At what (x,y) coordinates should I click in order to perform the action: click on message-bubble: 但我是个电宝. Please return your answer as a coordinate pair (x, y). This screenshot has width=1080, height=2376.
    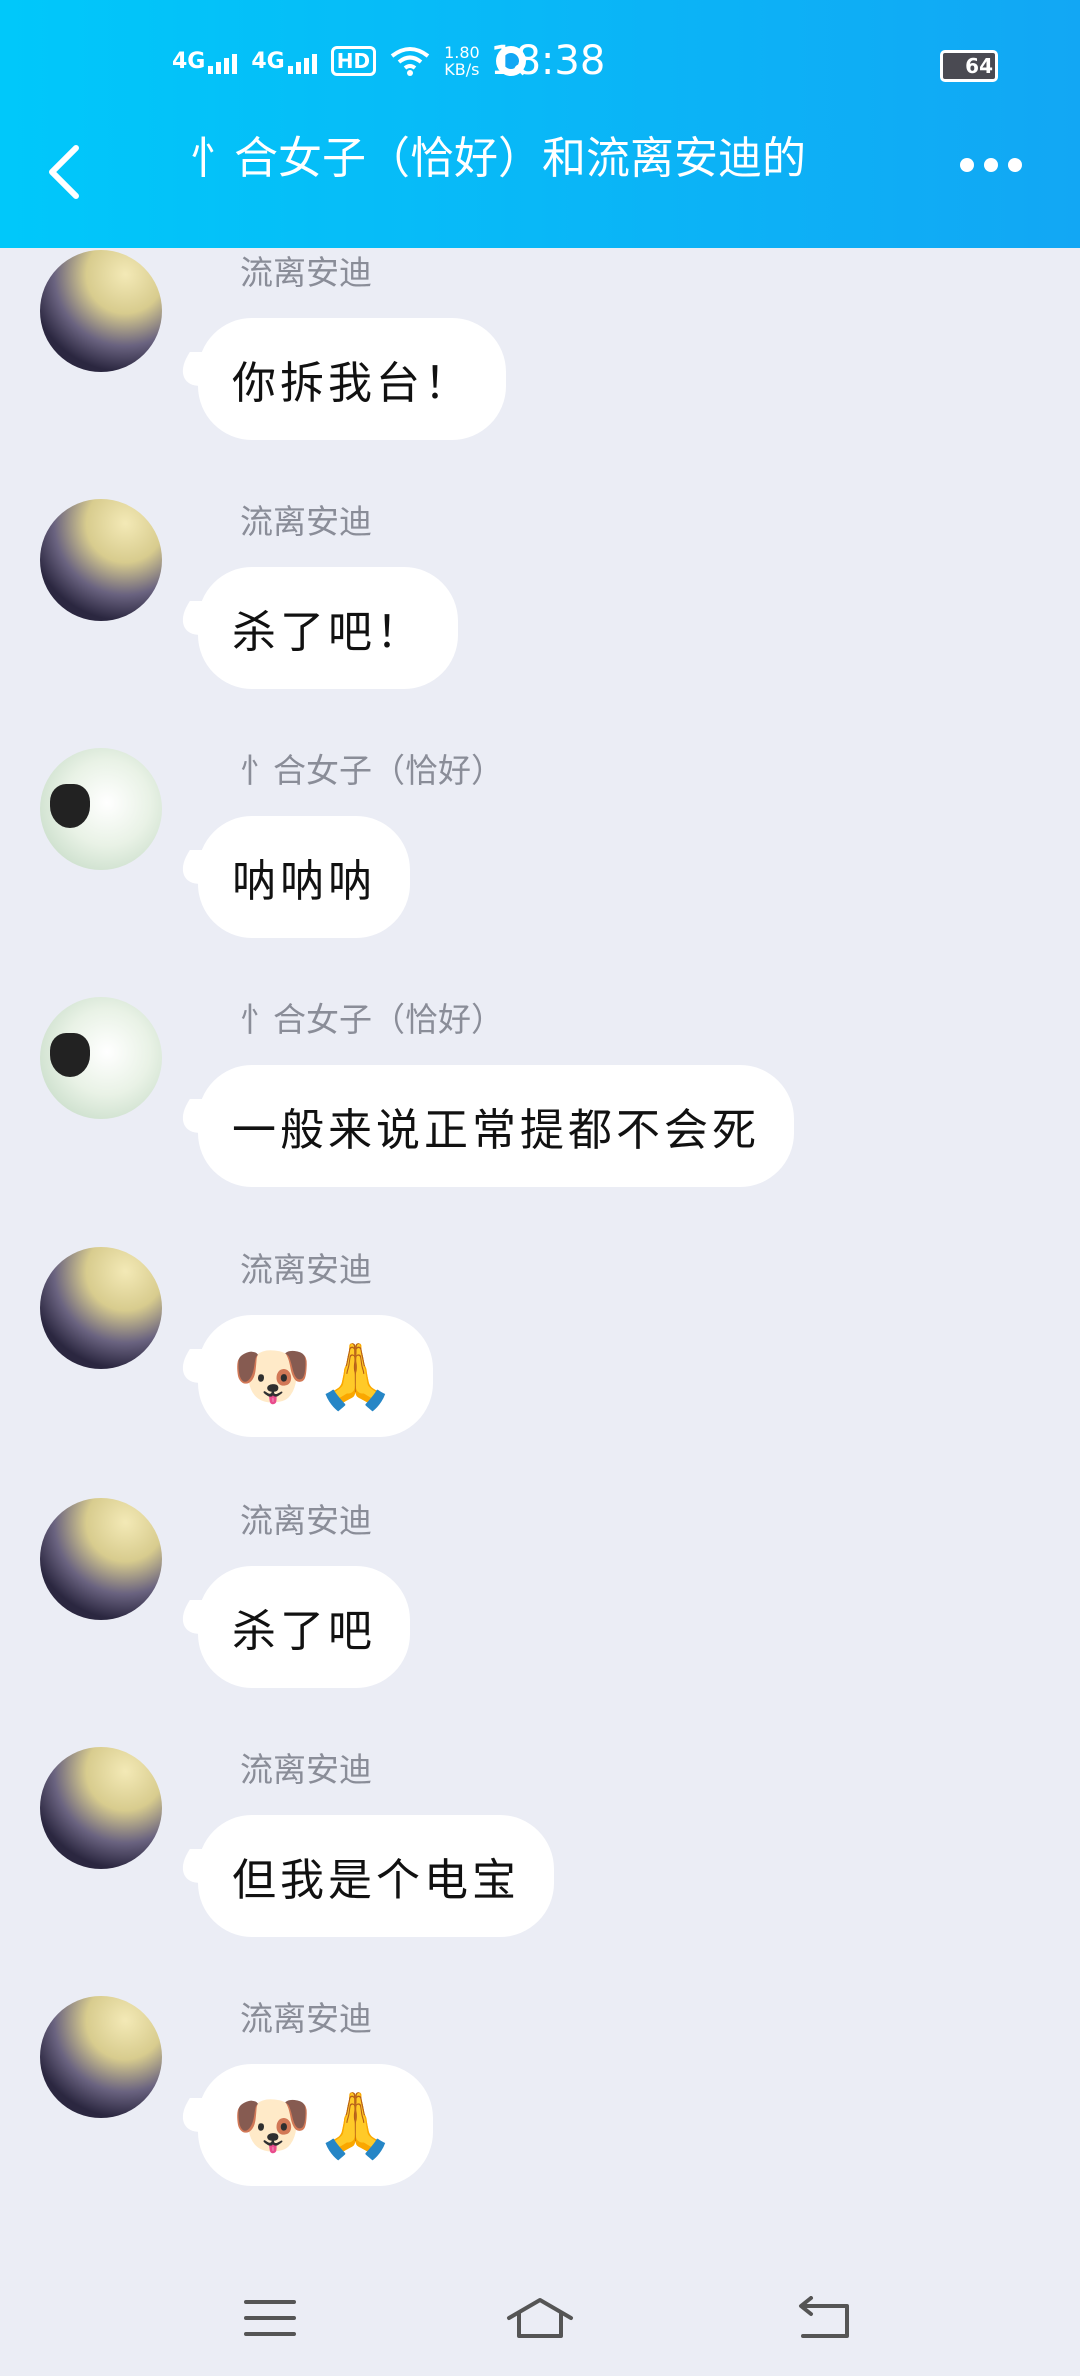
    Looking at the image, I should click on (376, 1876).